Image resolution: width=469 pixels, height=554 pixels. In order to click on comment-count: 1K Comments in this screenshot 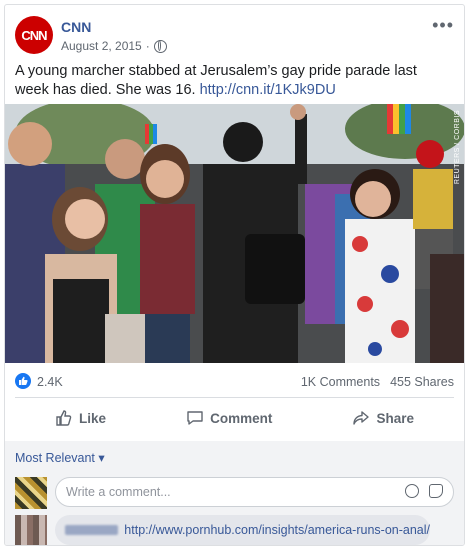, I will do `click(340, 382)`.